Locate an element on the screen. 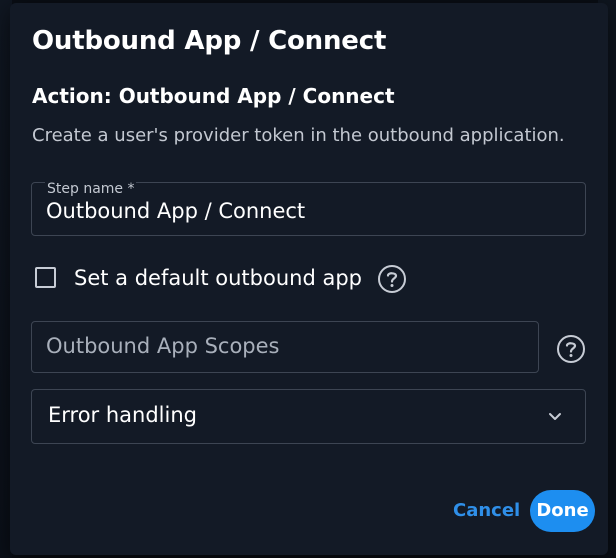  step-name-label: Step name * is located at coordinates (91, 189).